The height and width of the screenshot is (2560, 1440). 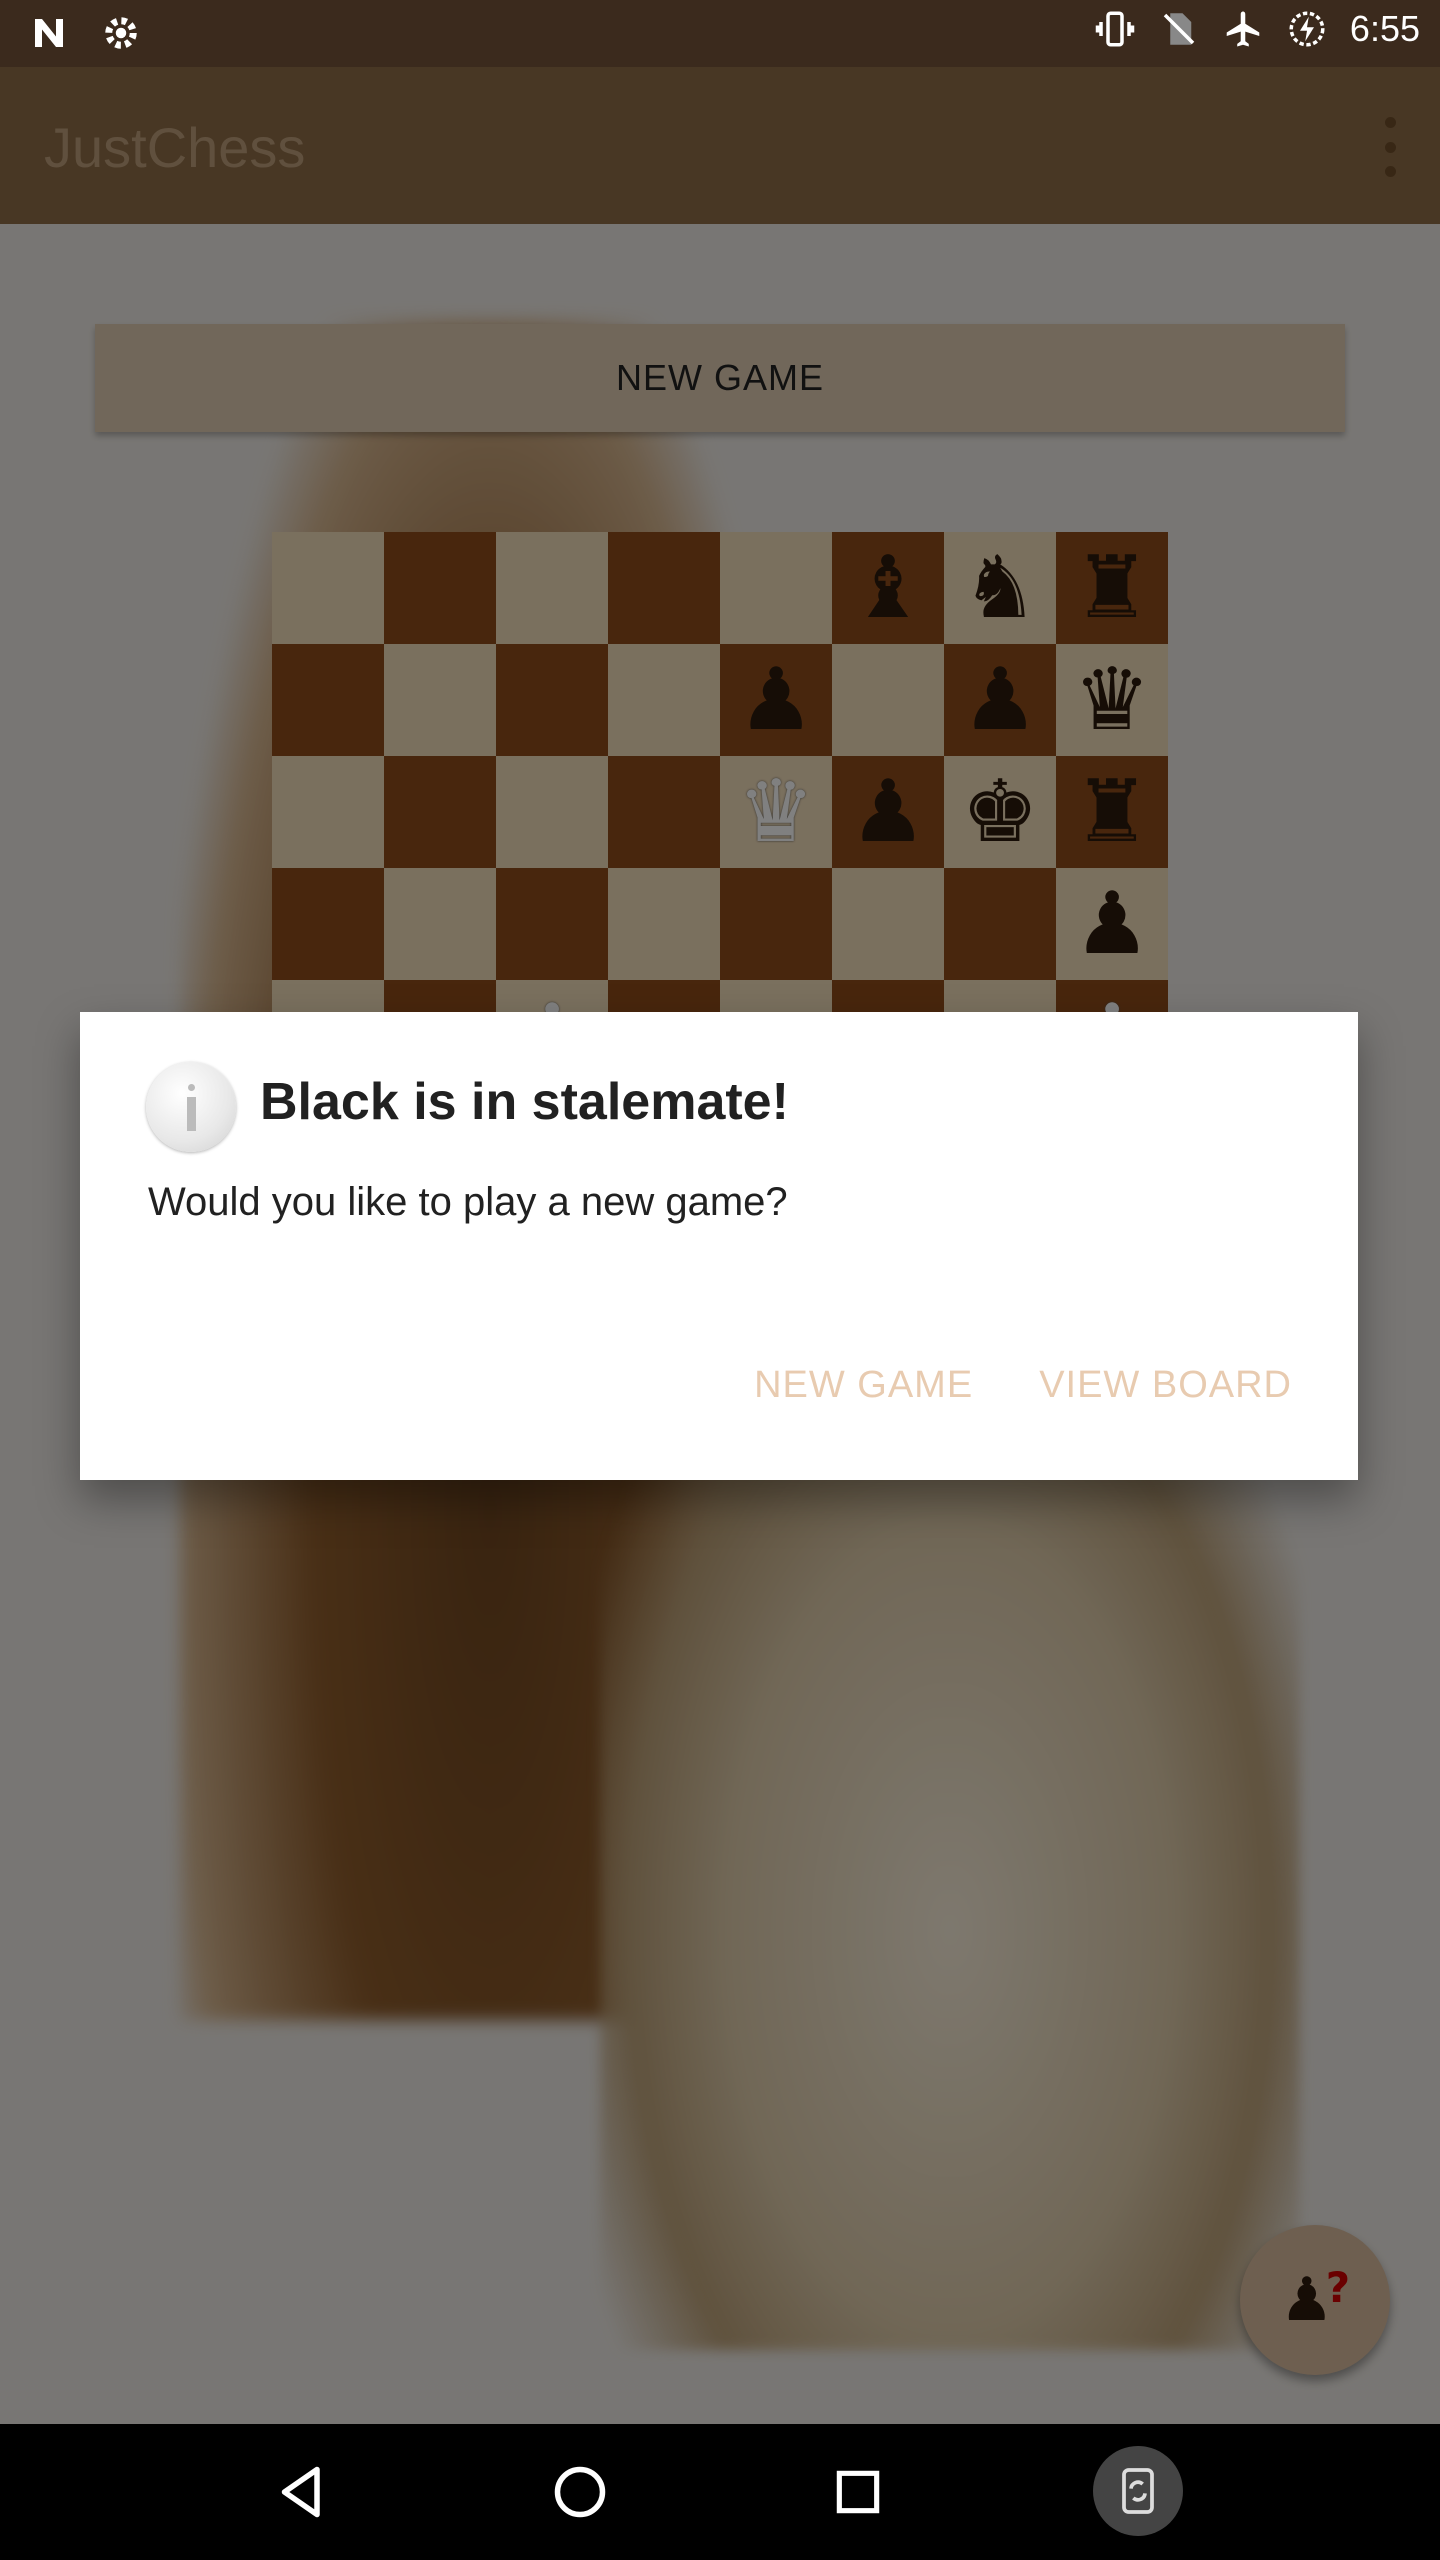 I want to click on info-icon, so click(x=191, y=1107).